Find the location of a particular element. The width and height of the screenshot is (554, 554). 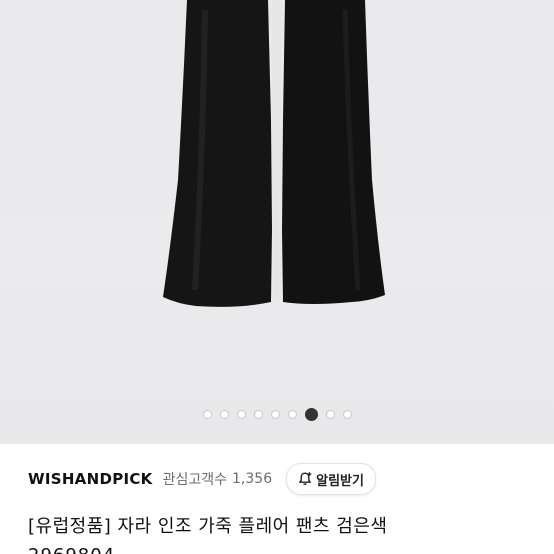

bell-plus-icon is located at coordinates (305, 479).